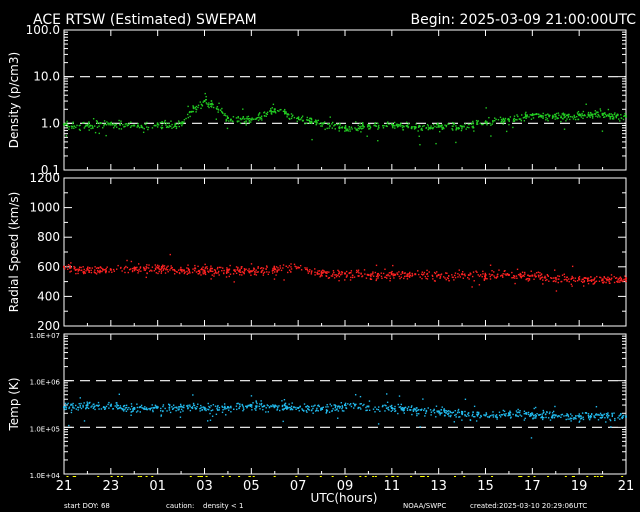 The height and width of the screenshot is (512, 640). I want to click on y-tick-label: 1.0E+06, so click(45, 383).